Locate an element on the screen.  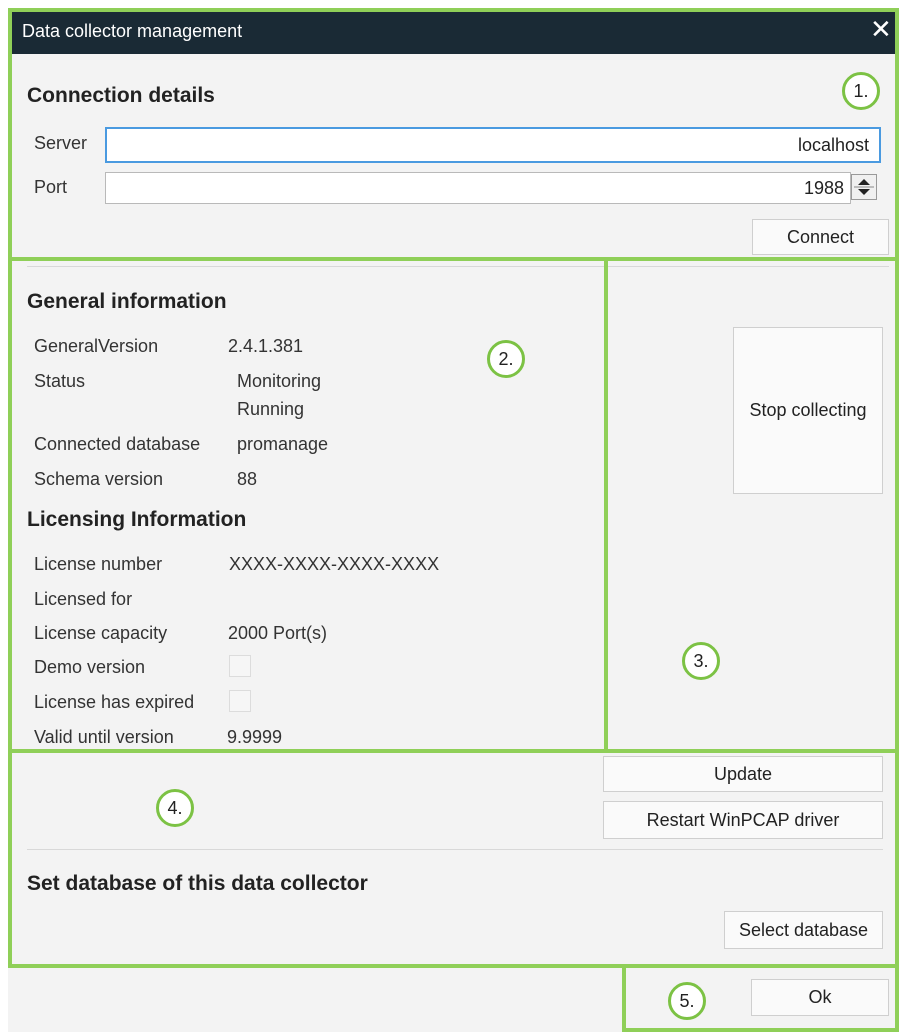
marker-3: 3. is located at coordinates (701, 661).